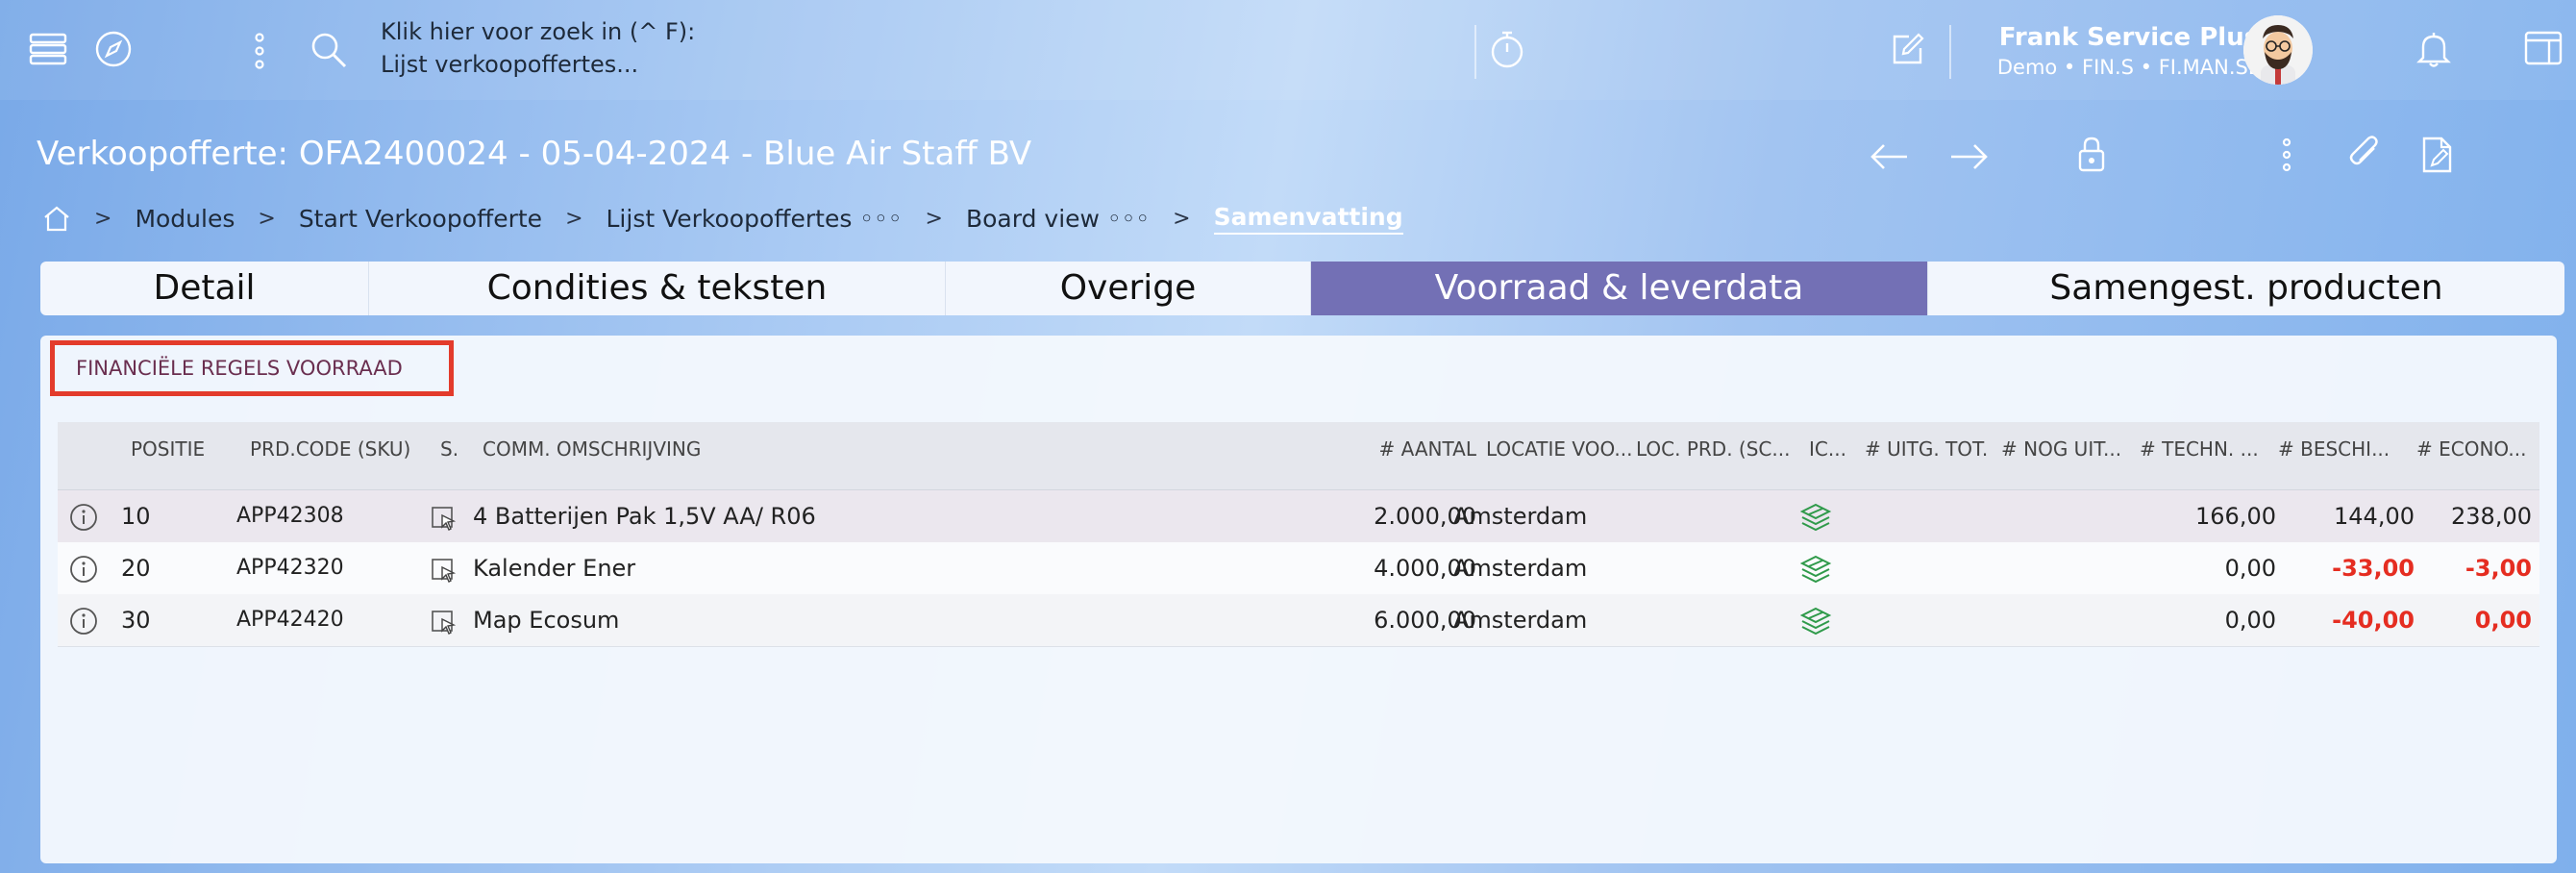 This screenshot has width=2576, height=873. I want to click on section-highlight: FINANCIËLE REGELS VOORRAAD, so click(252, 368).